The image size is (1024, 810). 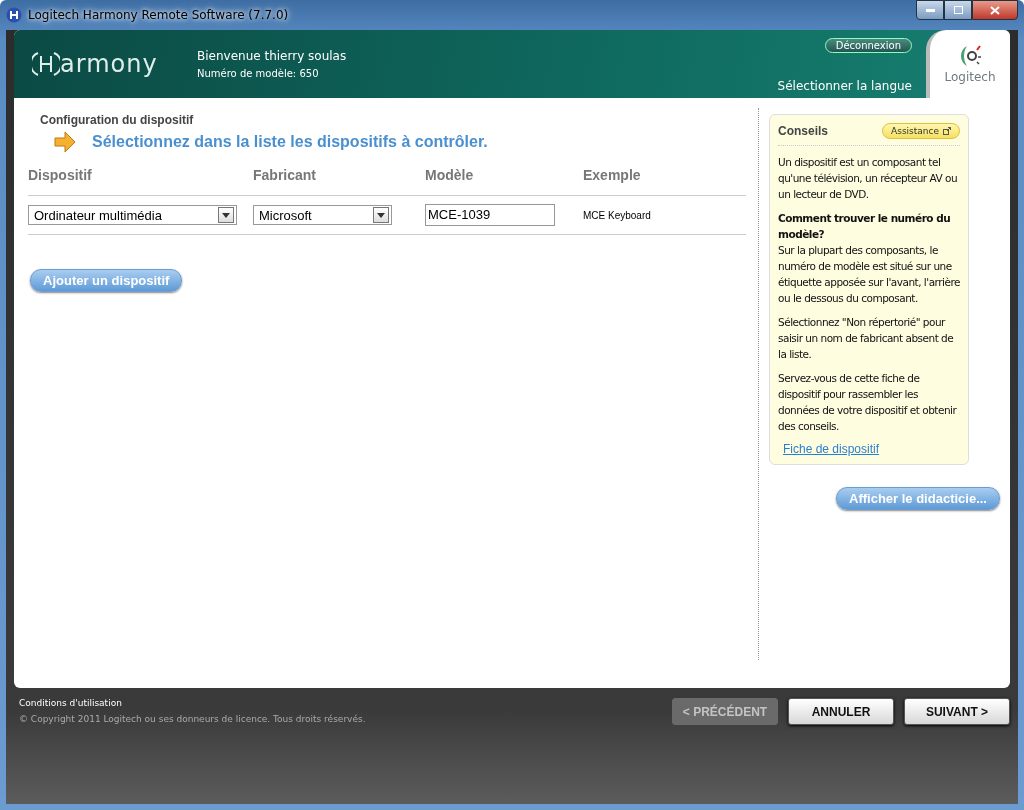 I want to click on minimize-icon, so click(x=930, y=10).